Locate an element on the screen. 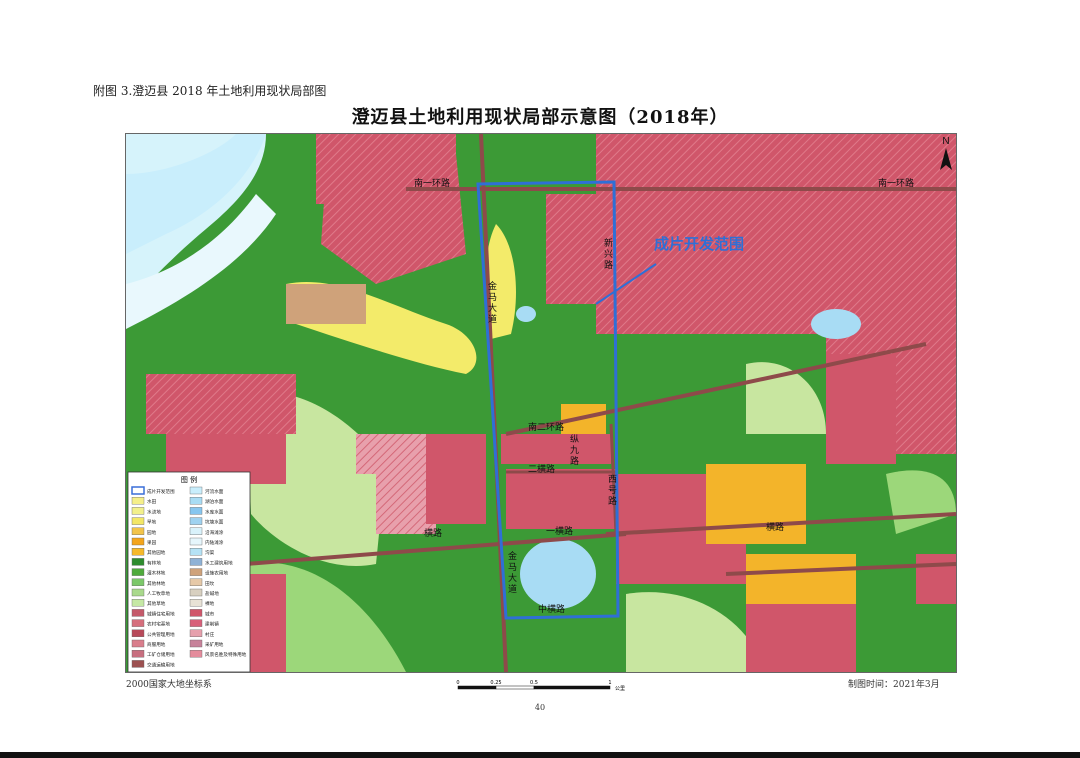  legend-title: 图 例 is located at coordinates (189, 479).